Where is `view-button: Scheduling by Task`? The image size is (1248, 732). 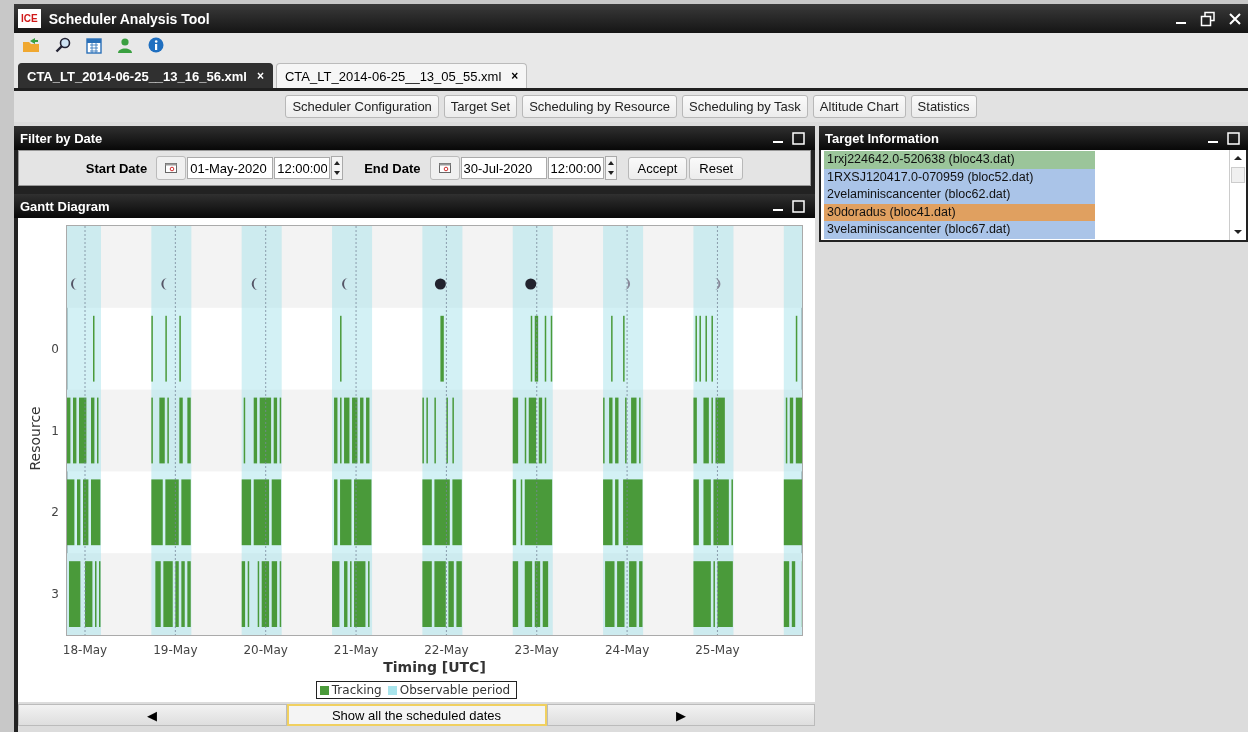 view-button: Scheduling by Task is located at coordinates (745, 106).